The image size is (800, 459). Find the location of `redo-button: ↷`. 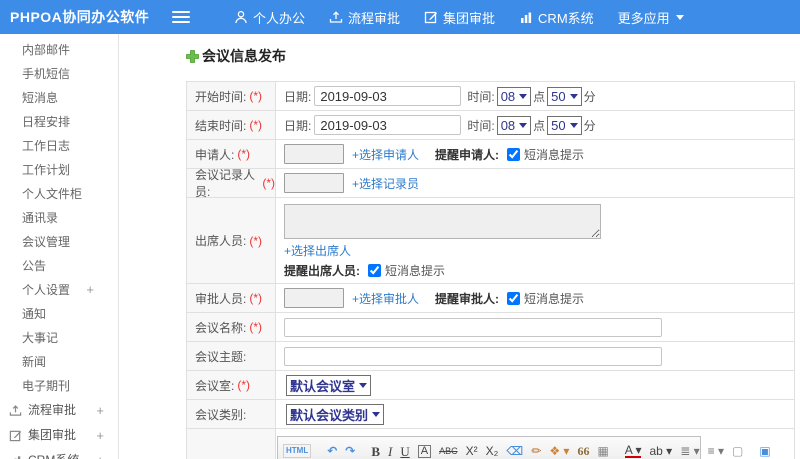

redo-button: ↷ is located at coordinates (350, 451).